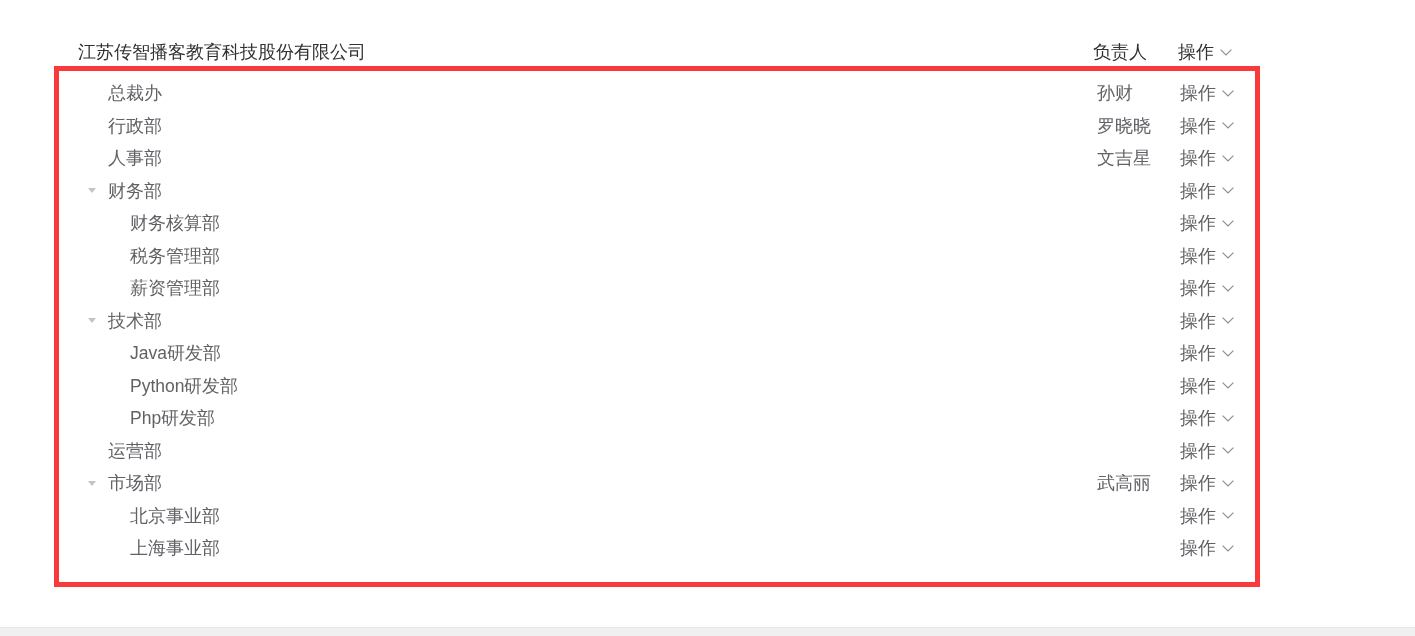  I want to click on department-name: 总裁办, so click(135, 93).